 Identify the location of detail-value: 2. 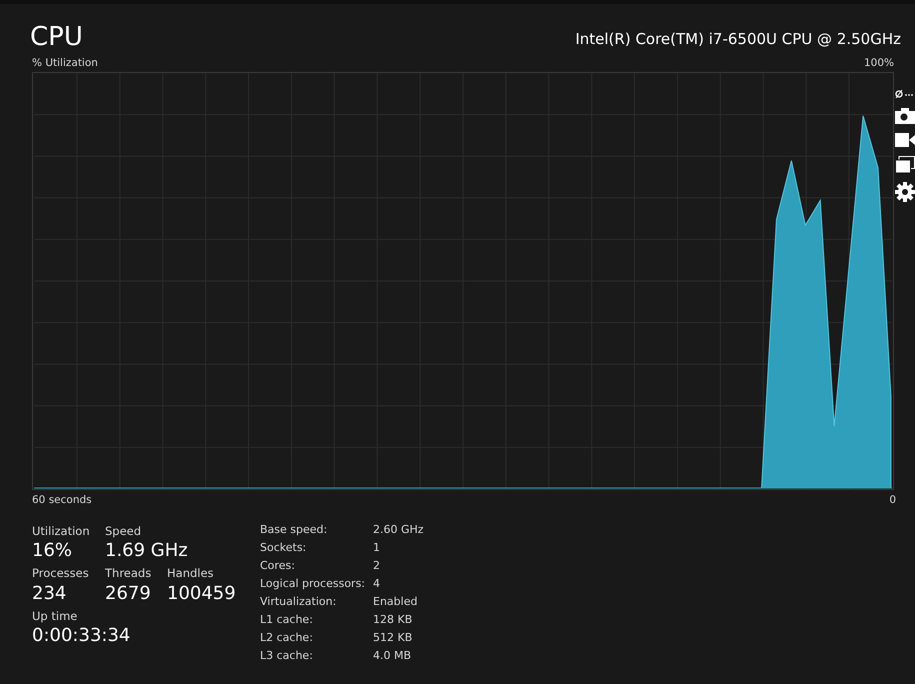
(376, 566).